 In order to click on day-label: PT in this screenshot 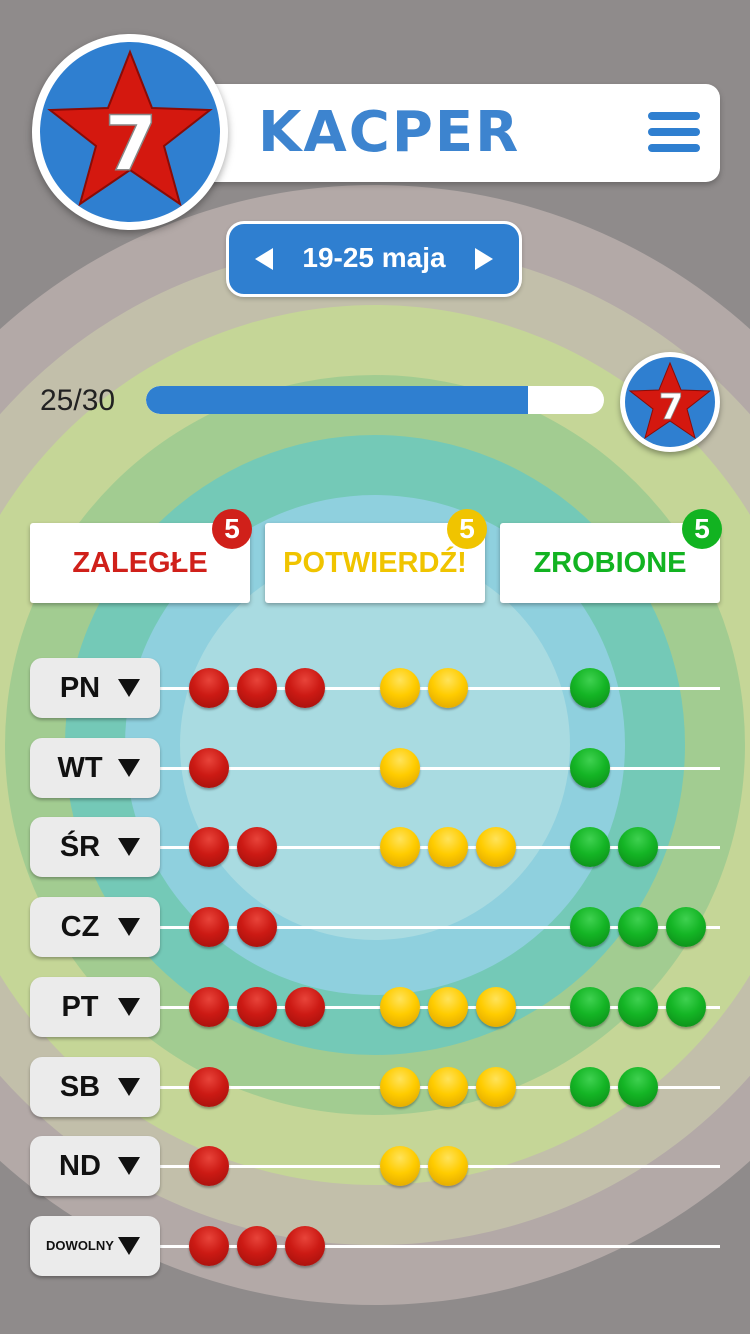, I will do `click(80, 1007)`.